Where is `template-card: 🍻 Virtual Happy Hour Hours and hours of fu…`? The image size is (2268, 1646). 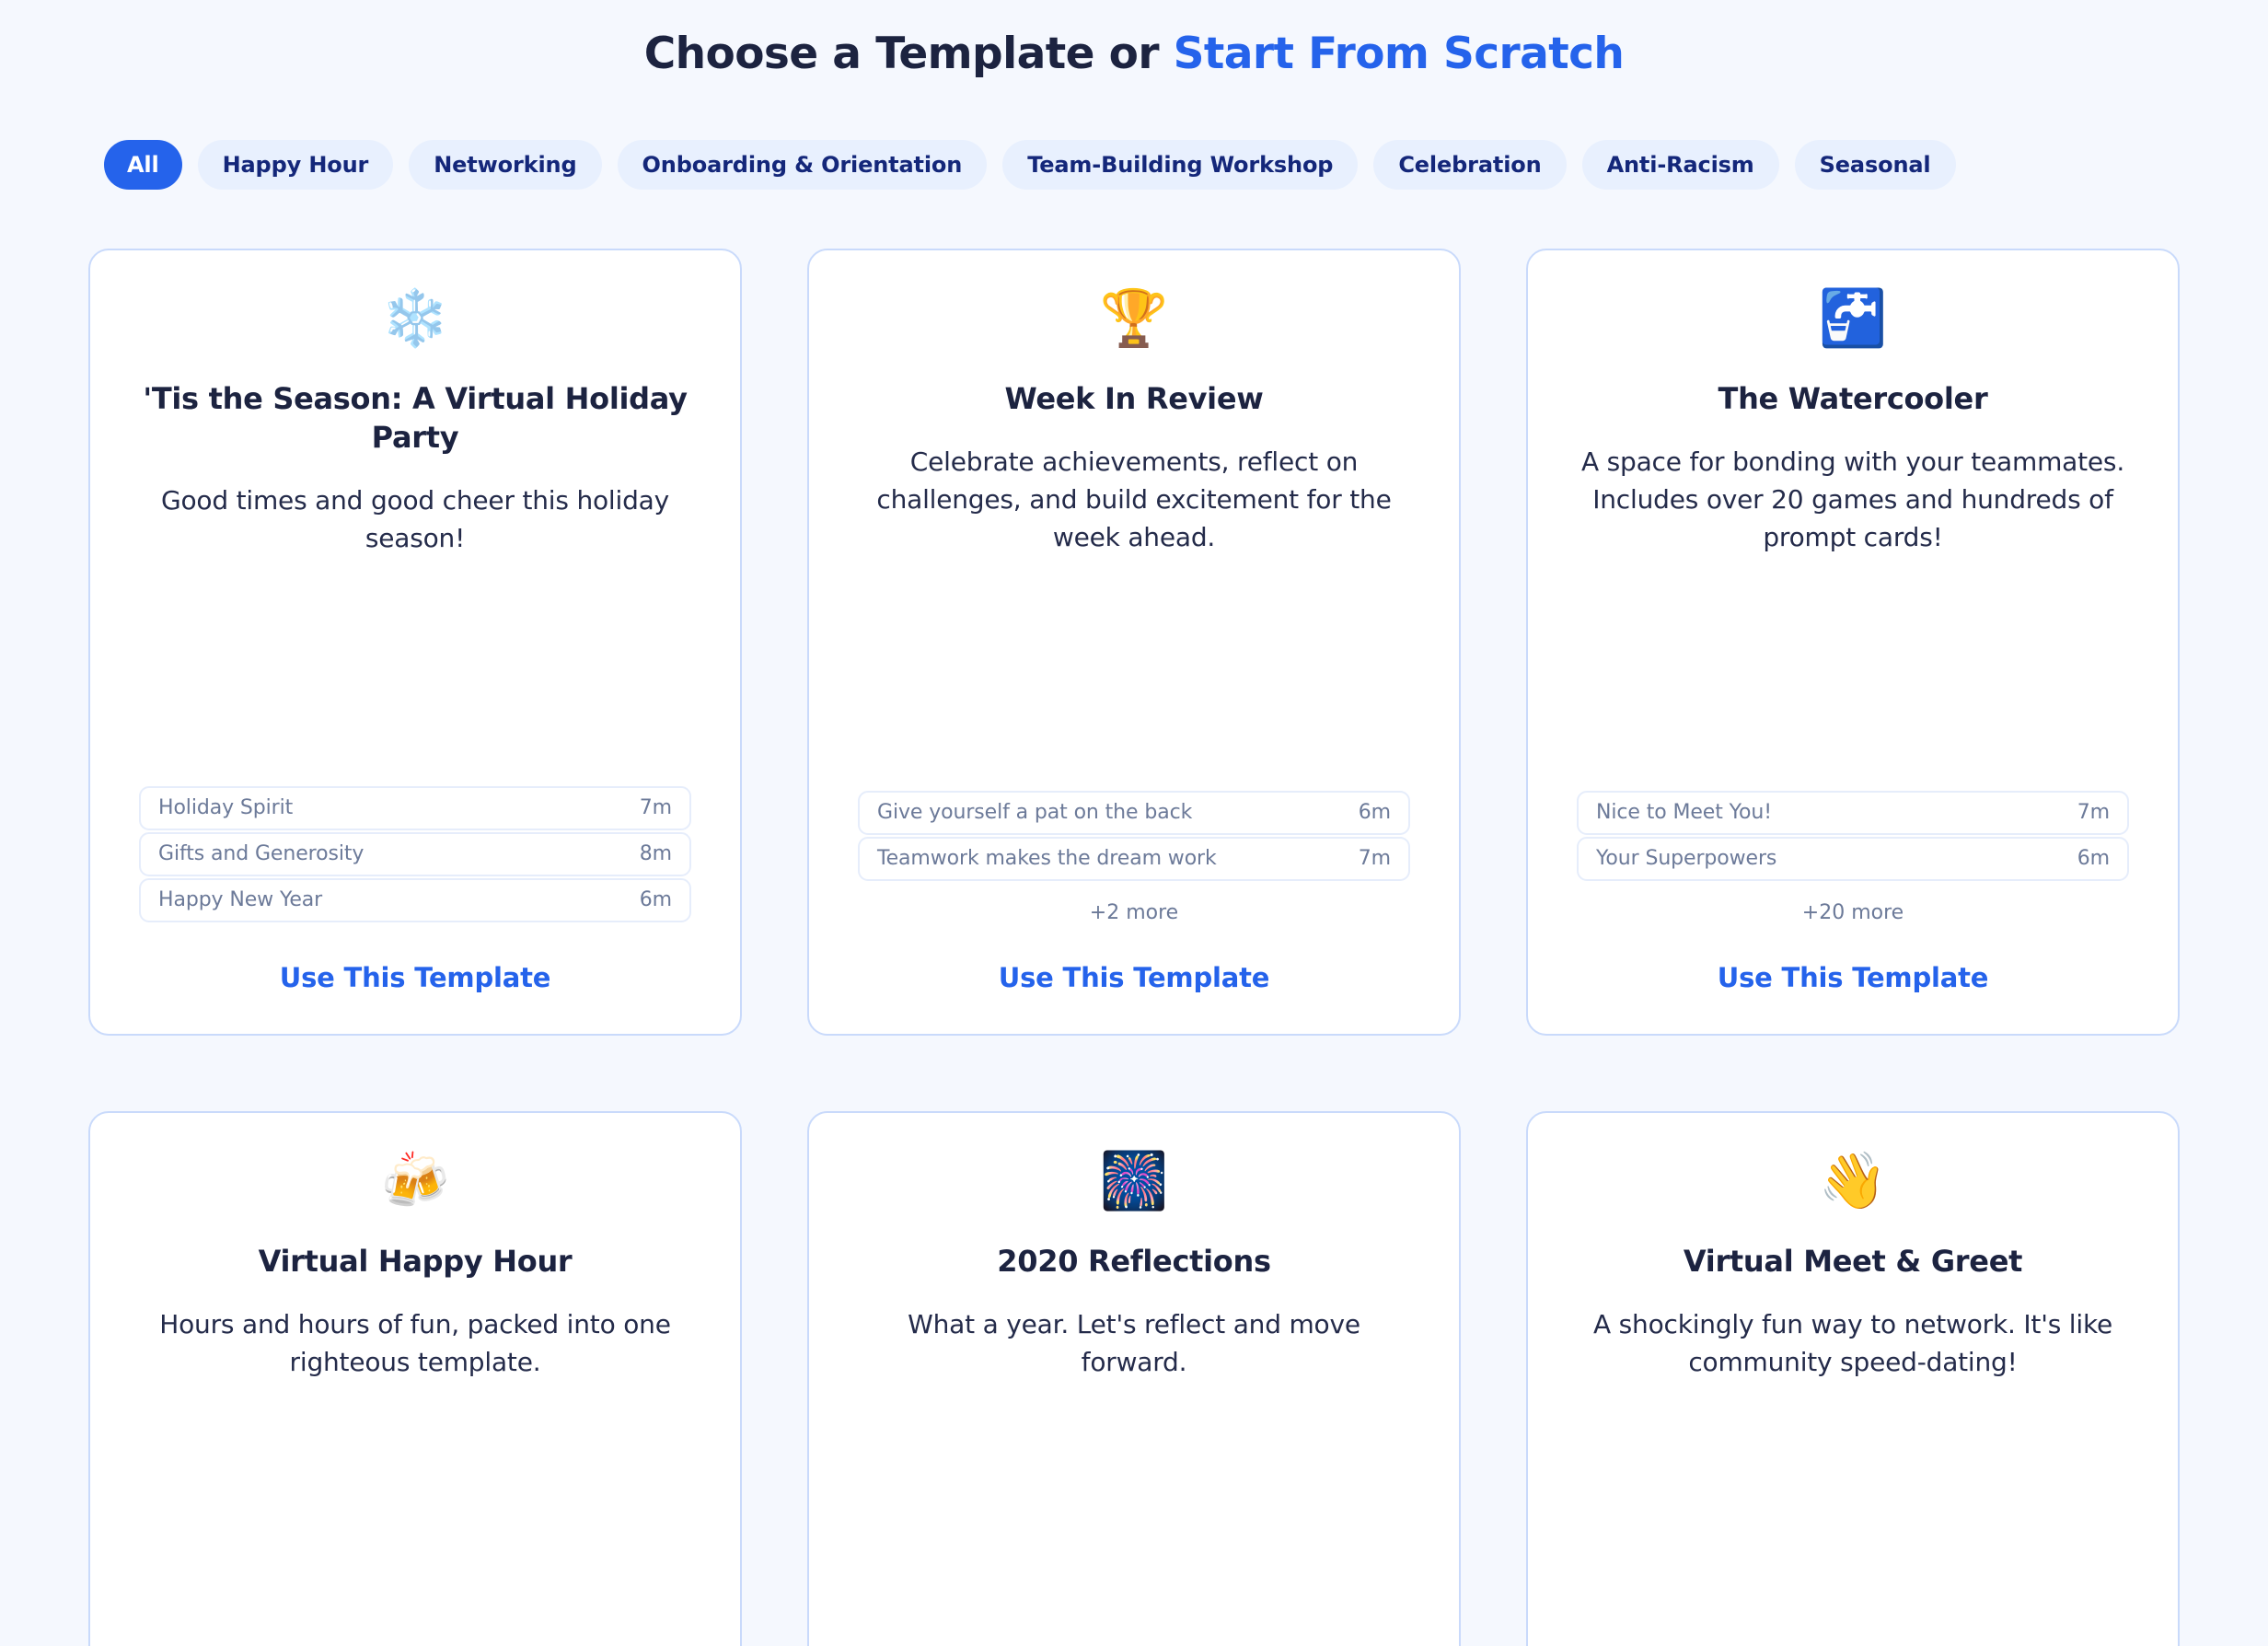 template-card: 🍻 Virtual Happy Hour Hours and hours of fu… is located at coordinates (415, 1378).